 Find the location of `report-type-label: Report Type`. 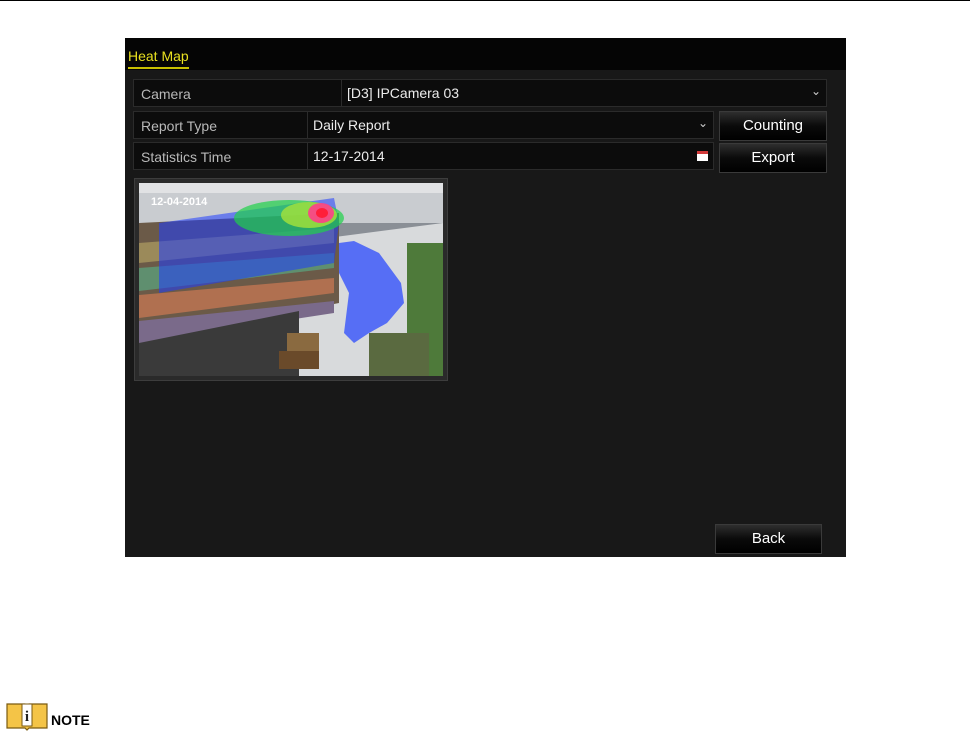

report-type-label: Report Type is located at coordinates (179, 126).